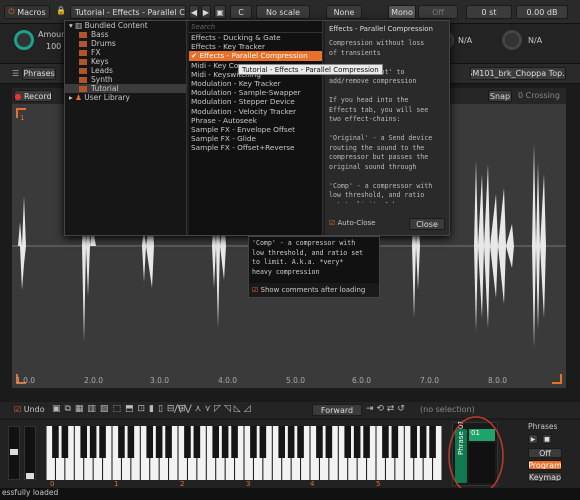 This screenshot has width=580, height=500. What do you see at coordinates (125, 43) in the screenshot?
I see `tree-folder-drums: Drums` at bounding box center [125, 43].